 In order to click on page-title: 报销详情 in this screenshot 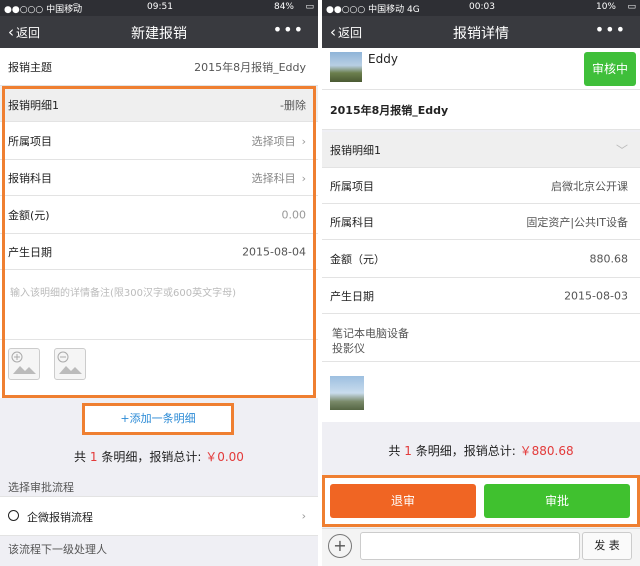, I will do `click(481, 34)`.